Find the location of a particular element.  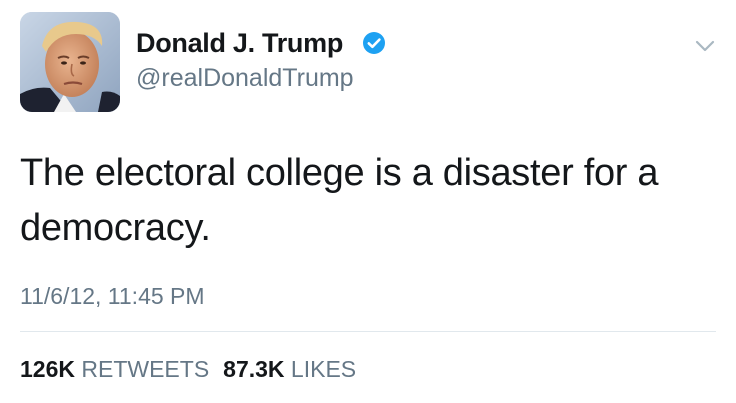

chevron-down-icon is located at coordinates (705, 46).